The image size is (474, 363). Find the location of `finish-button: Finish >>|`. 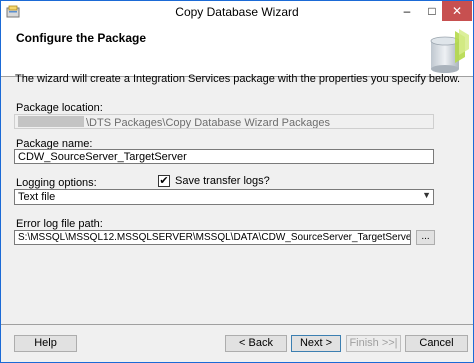

finish-button: Finish >>| is located at coordinates (373, 343).